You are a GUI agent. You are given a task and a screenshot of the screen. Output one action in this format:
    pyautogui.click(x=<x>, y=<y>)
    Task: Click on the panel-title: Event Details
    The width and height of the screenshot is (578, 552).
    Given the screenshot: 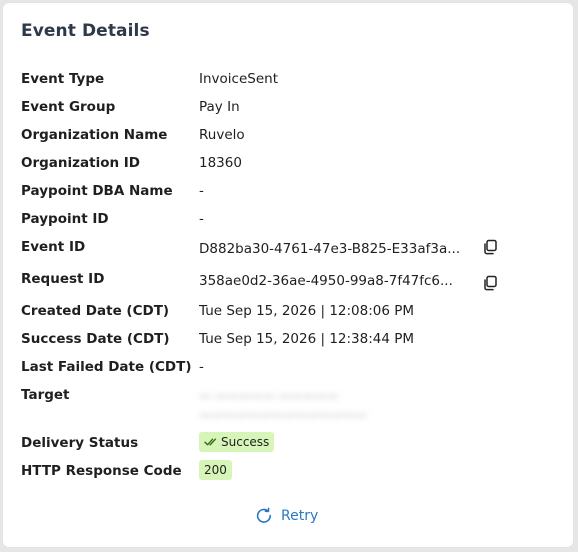 What is the action you would take?
    pyautogui.click(x=85, y=31)
    